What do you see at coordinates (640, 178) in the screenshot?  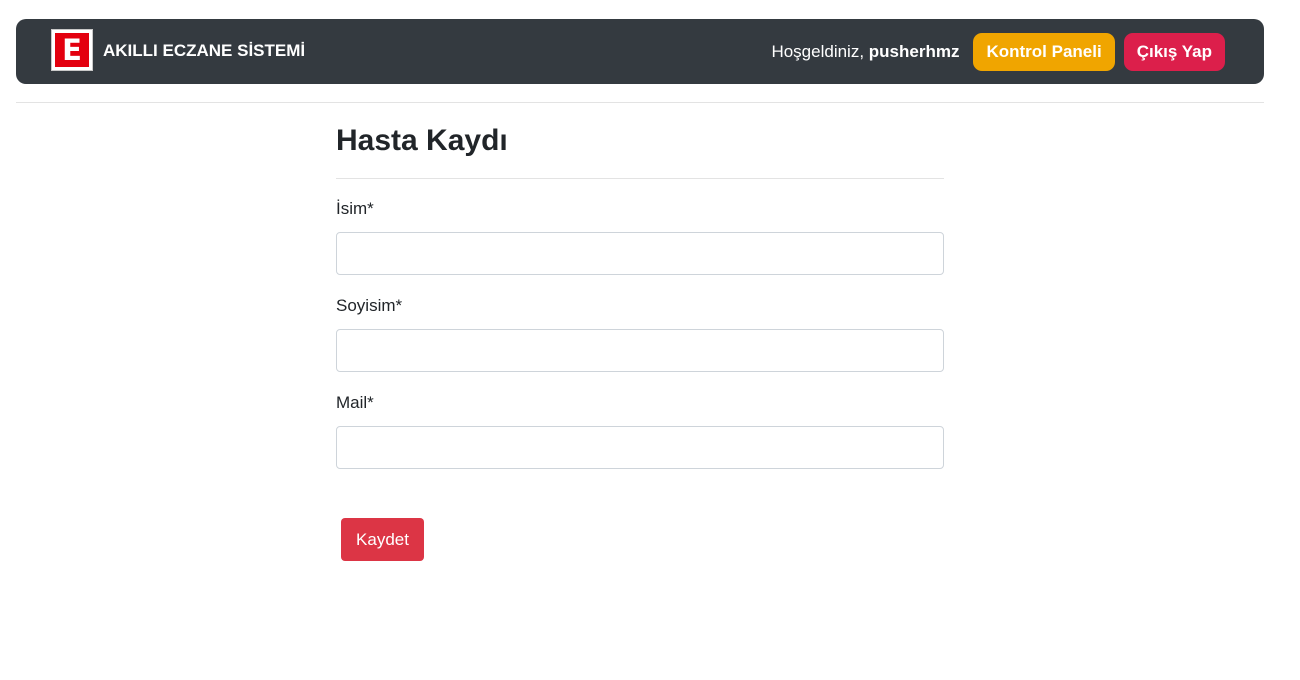 I see `title-divider` at bounding box center [640, 178].